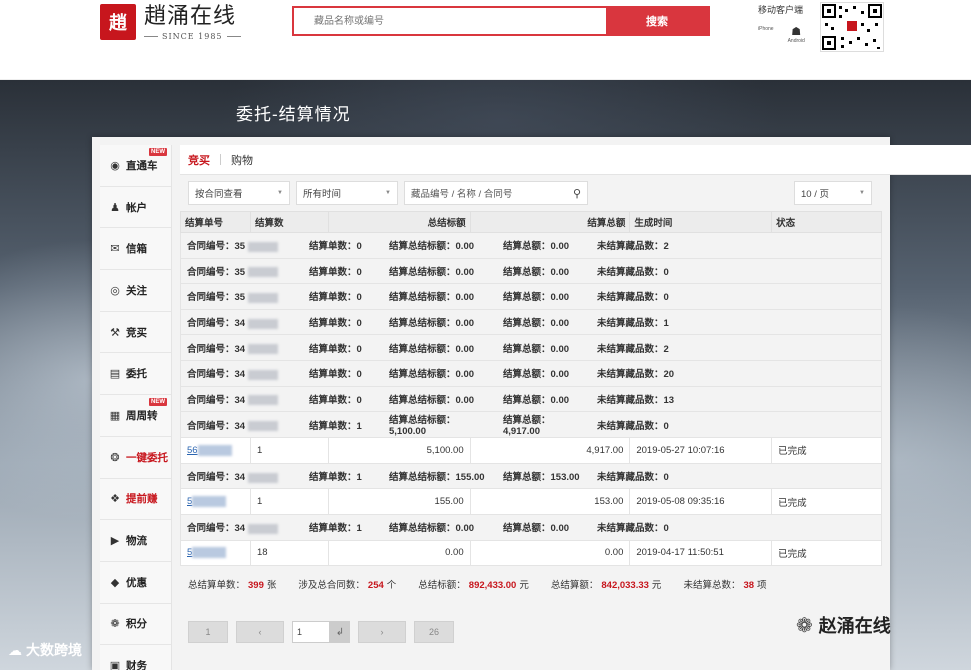  I want to click on android-icon: ☗, so click(796, 32).